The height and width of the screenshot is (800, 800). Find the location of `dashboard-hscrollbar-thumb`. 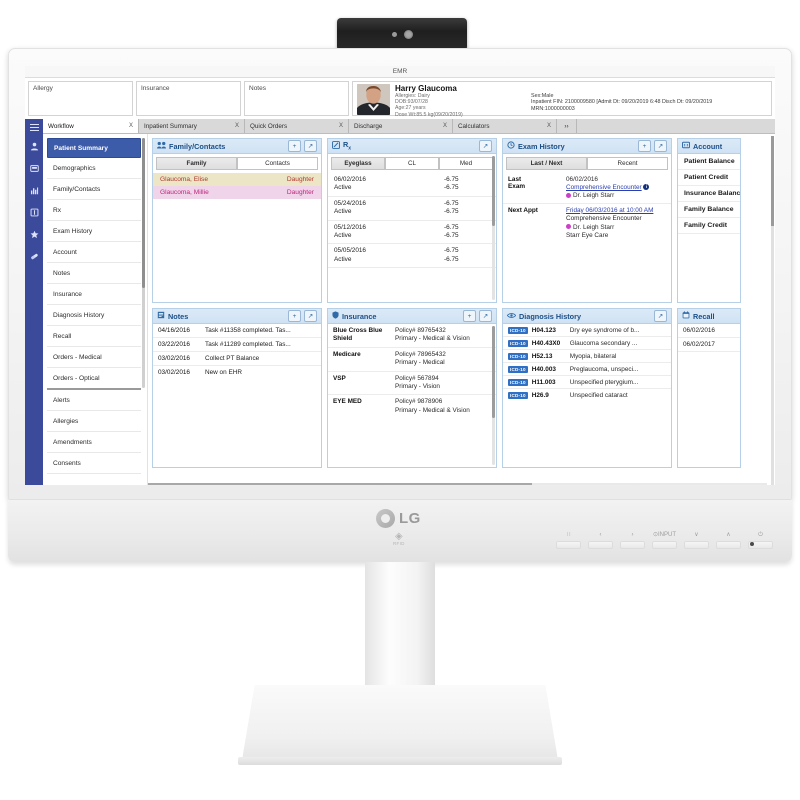

dashboard-hscrollbar-thumb is located at coordinates (340, 484).